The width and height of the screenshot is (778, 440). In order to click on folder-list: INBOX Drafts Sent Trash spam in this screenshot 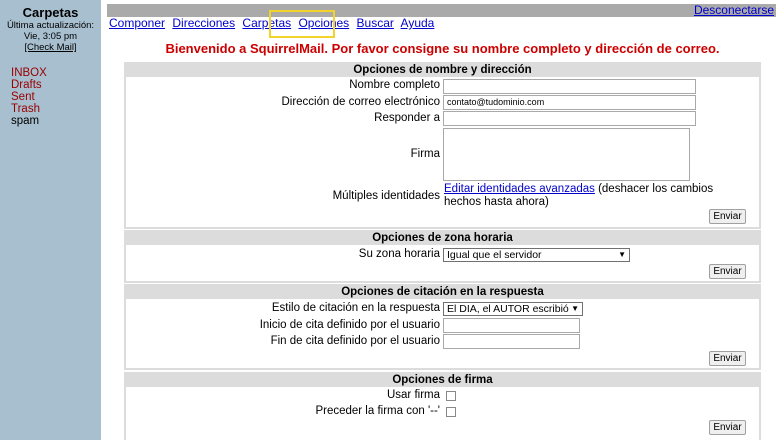, I will do `click(56, 97)`.